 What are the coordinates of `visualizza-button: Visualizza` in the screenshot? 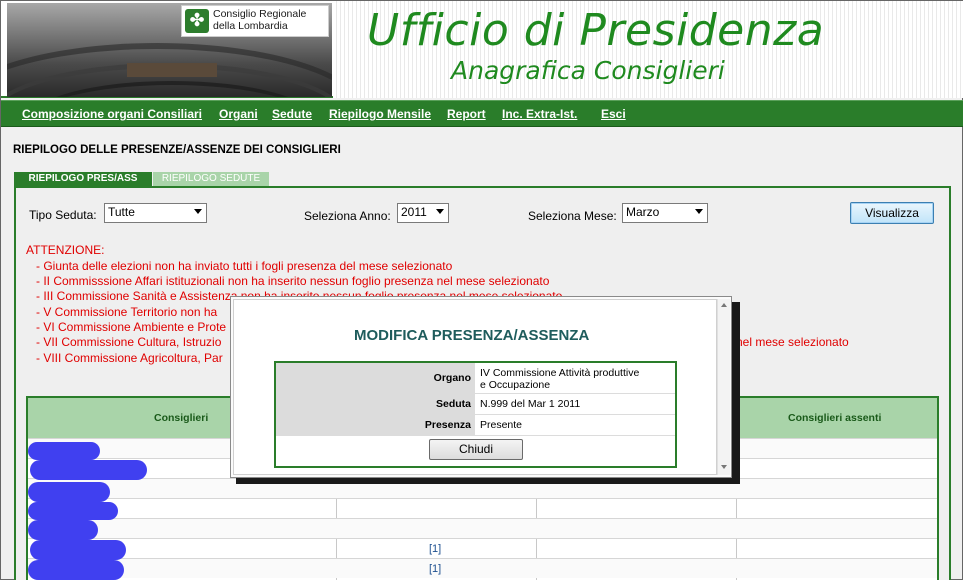 It's located at (892, 213).